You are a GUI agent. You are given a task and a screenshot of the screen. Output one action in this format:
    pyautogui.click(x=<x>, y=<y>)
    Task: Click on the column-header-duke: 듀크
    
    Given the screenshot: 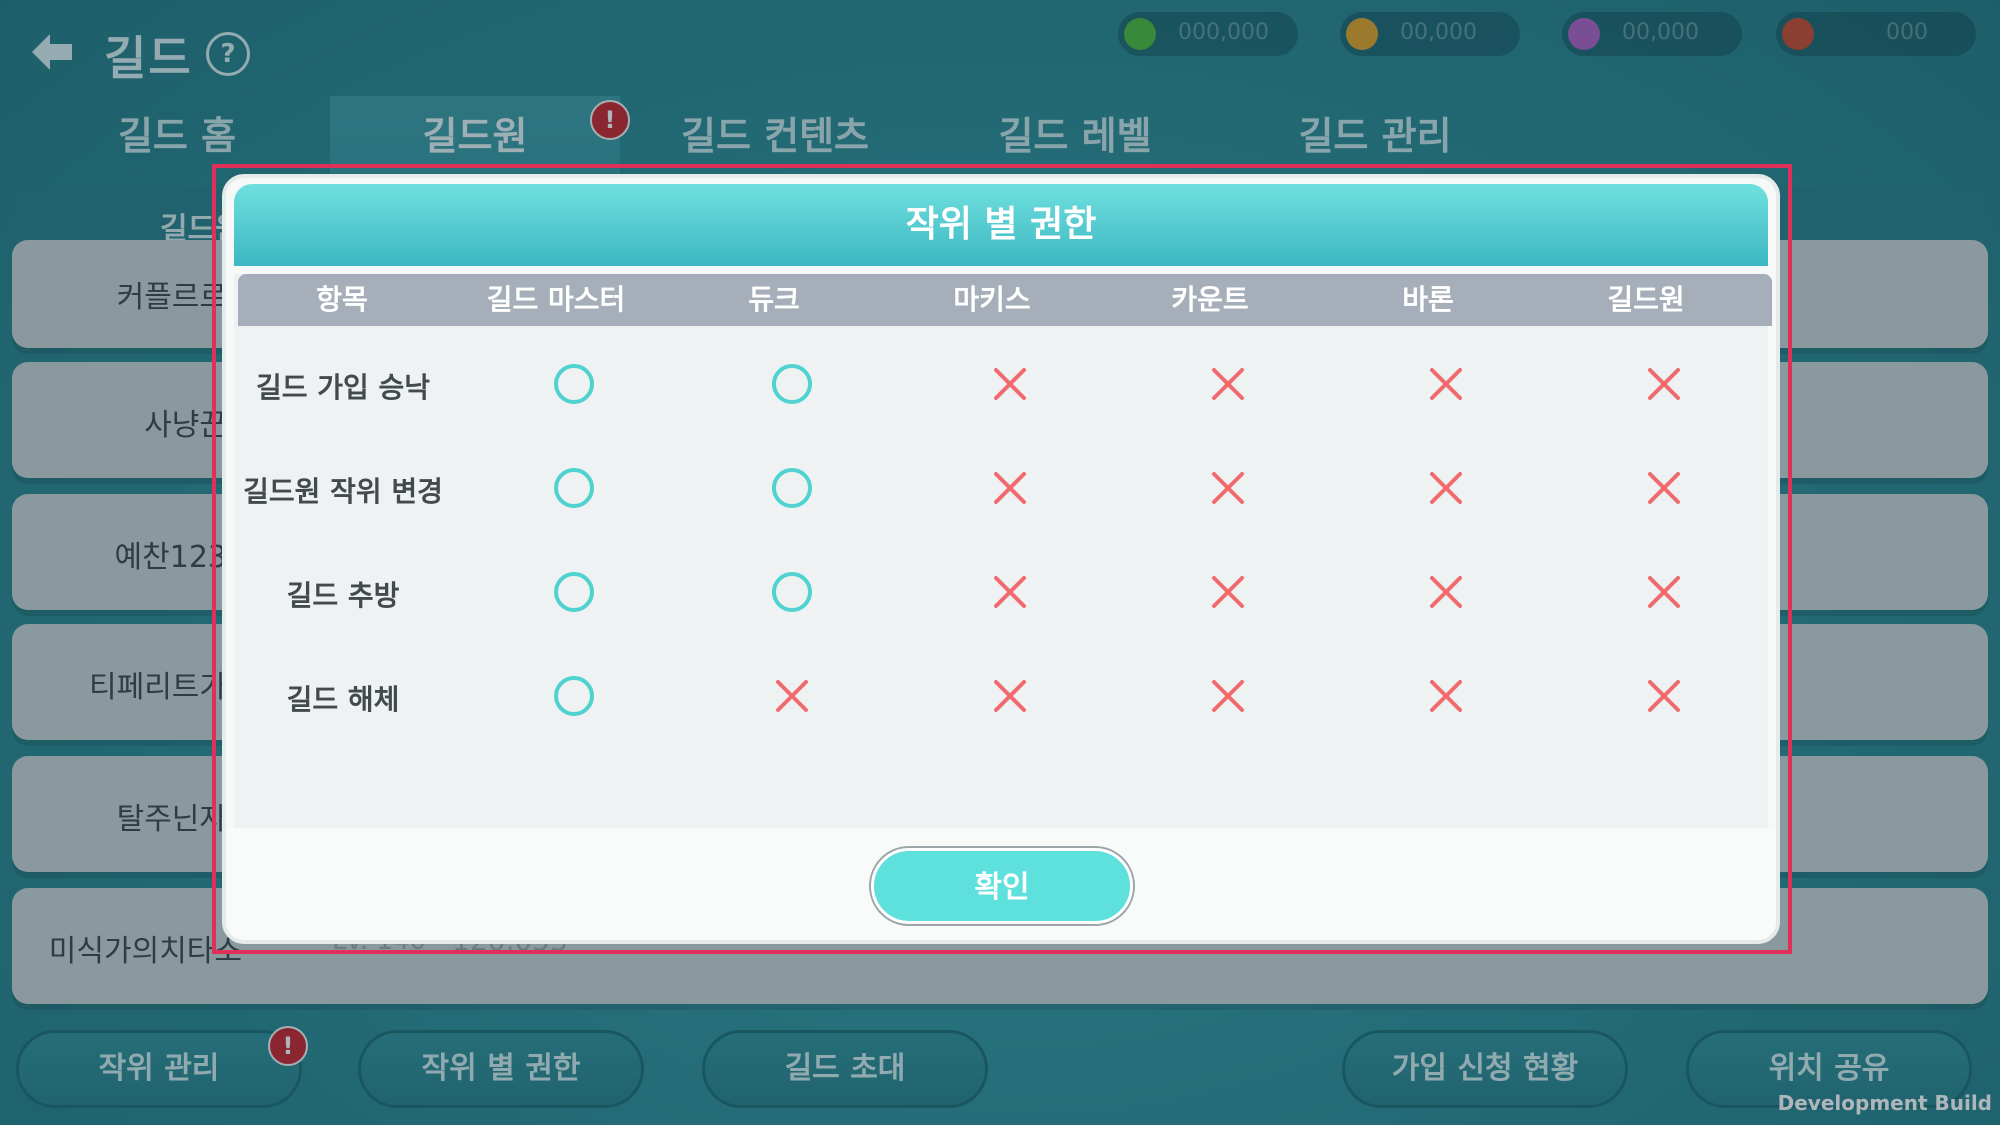 What is the action you would take?
    pyautogui.click(x=774, y=299)
    